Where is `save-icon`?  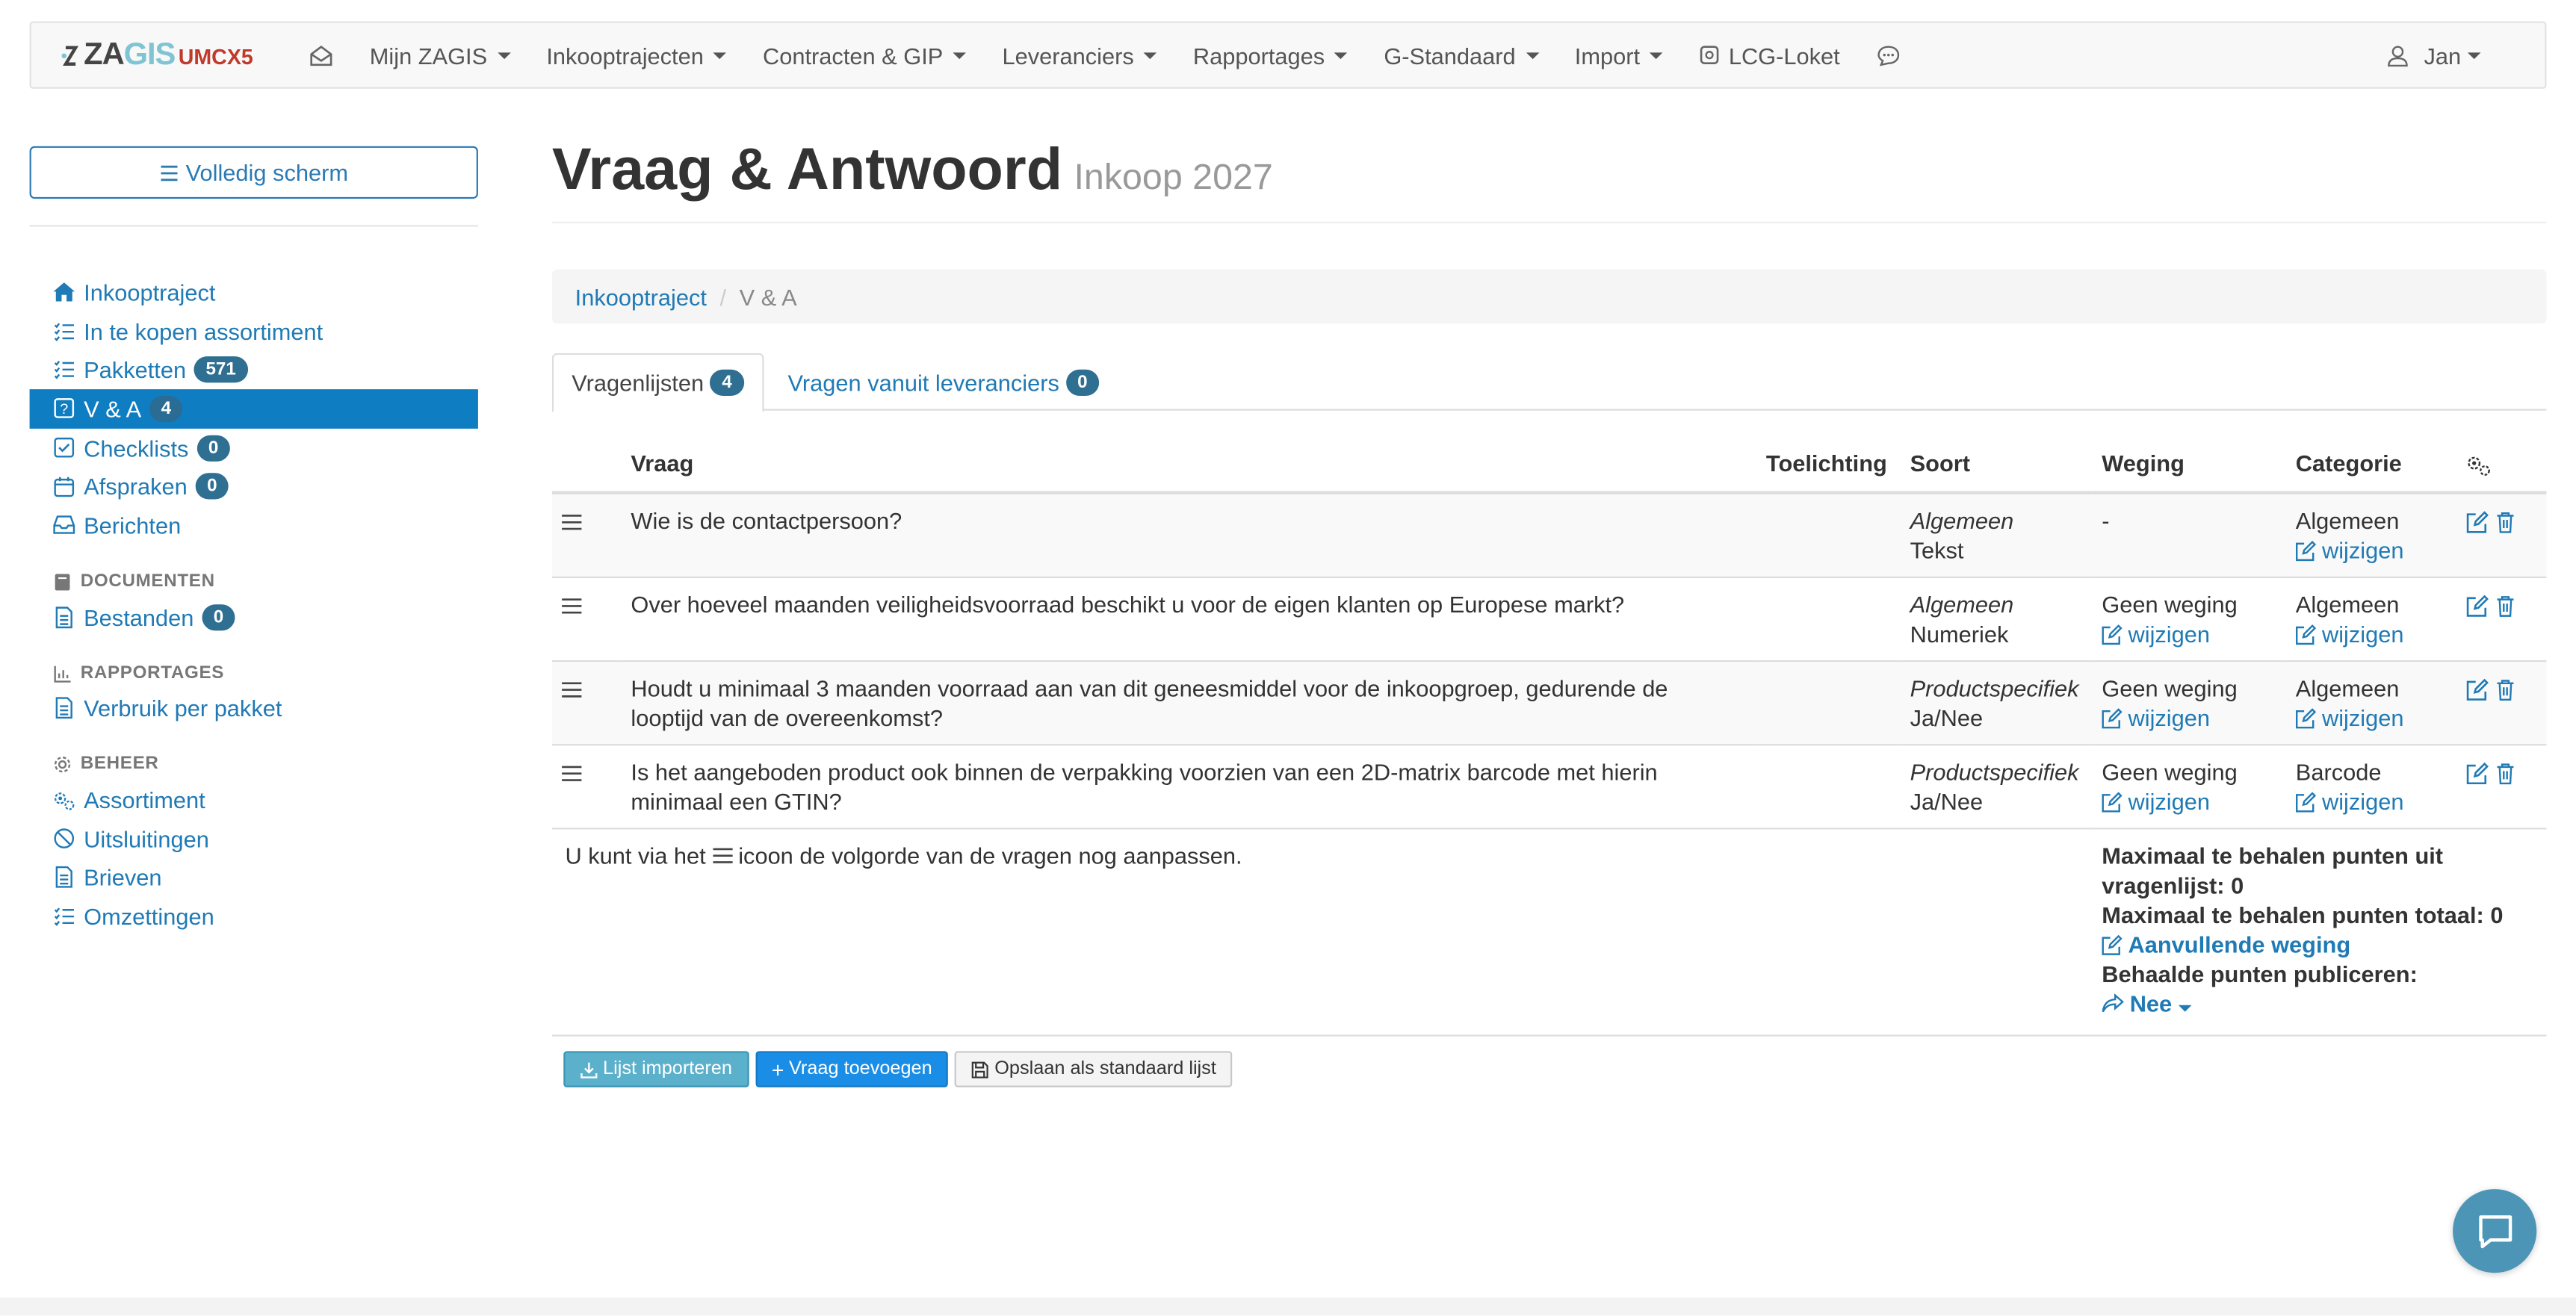
save-icon is located at coordinates (980, 1070).